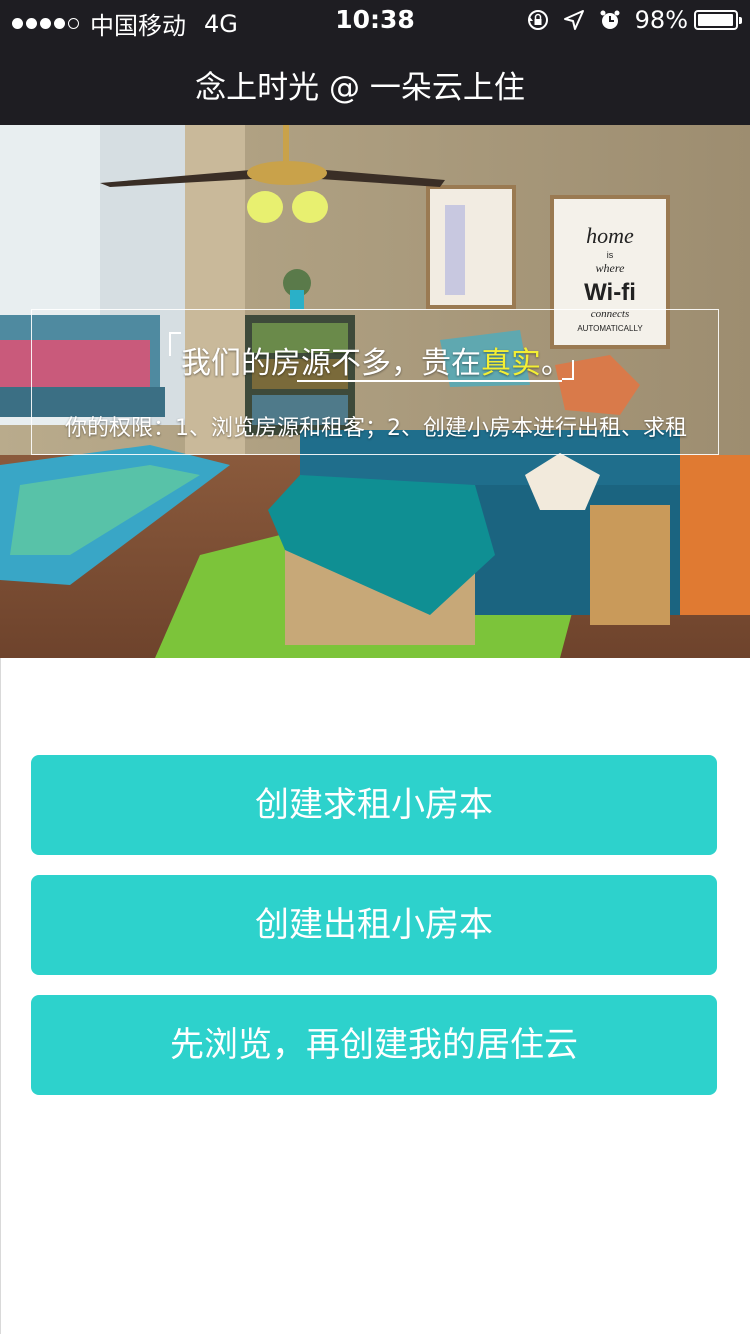  Describe the element at coordinates (661, 20) in the screenshot. I see `battery-percent: 98%` at that location.